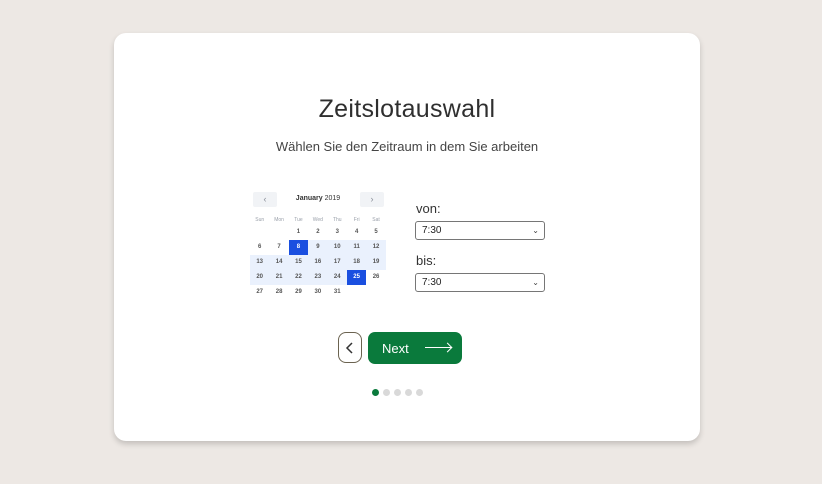 The width and height of the screenshot is (822, 484). Describe the element at coordinates (337, 220) in the screenshot. I see `weekday-header: Thu` at that location.